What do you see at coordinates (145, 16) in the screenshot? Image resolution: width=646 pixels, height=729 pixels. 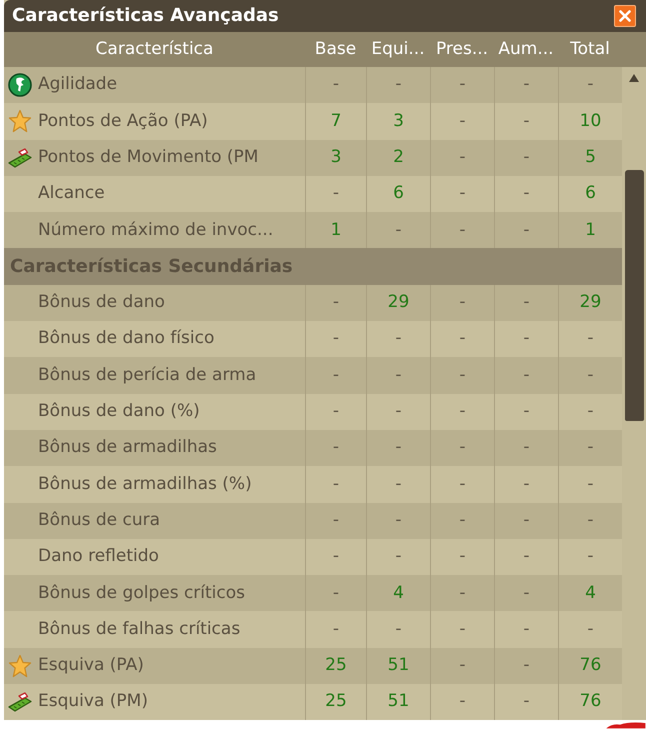 I see `window-title: Características Avançadas` at bounding box center [145, 16].